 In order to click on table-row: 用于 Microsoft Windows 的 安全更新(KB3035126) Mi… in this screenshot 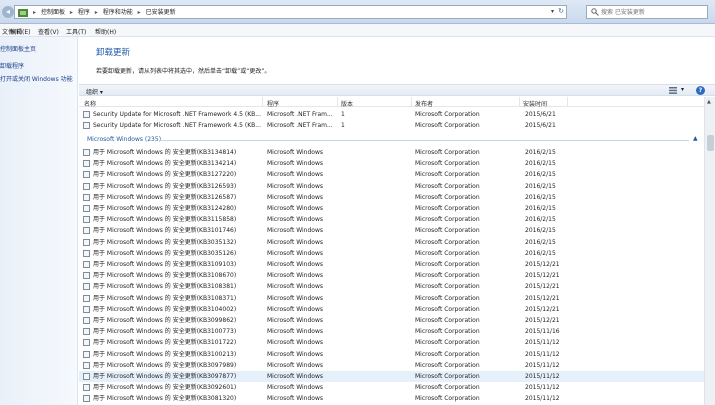, I will do `click(391, 253)`.